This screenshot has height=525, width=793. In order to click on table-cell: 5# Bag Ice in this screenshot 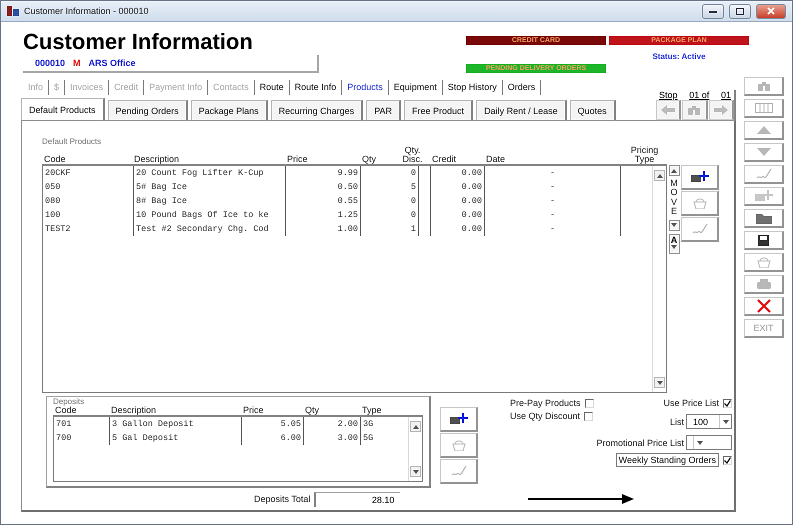, I will do `click(209, 187)`.